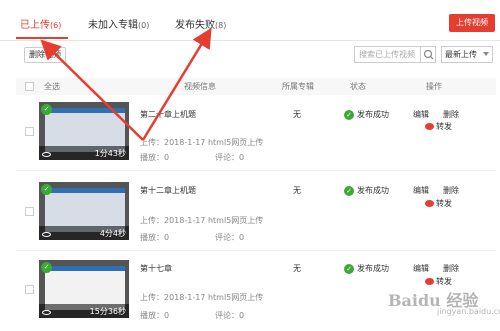  I want to click on watermark-url: jingyan.baidu.com, so click(468, 311).